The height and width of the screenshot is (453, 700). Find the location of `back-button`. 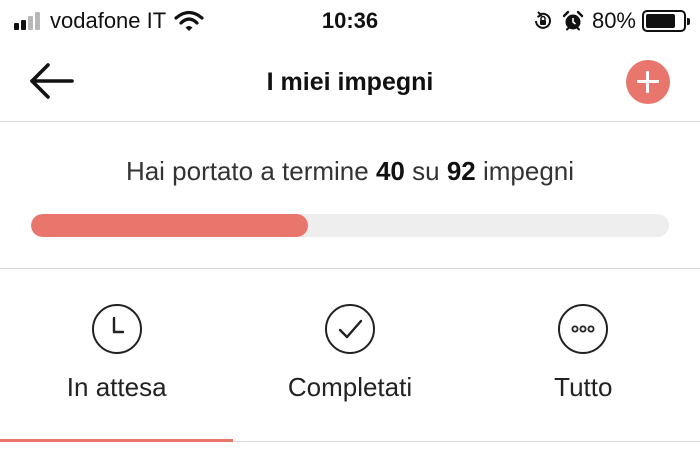

back-button is located at coordinates (52, 81).